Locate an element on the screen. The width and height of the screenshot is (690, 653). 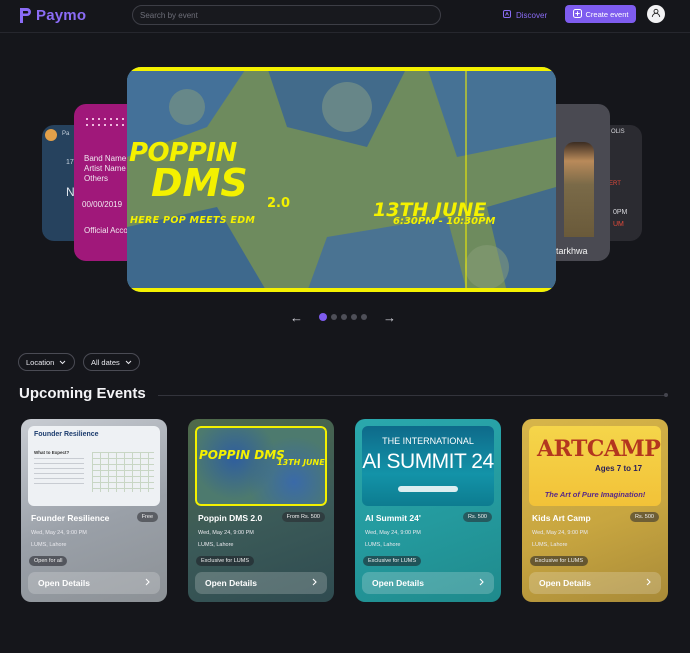
thumb-title: Founder Resilience is located at coordinates (66, 434).